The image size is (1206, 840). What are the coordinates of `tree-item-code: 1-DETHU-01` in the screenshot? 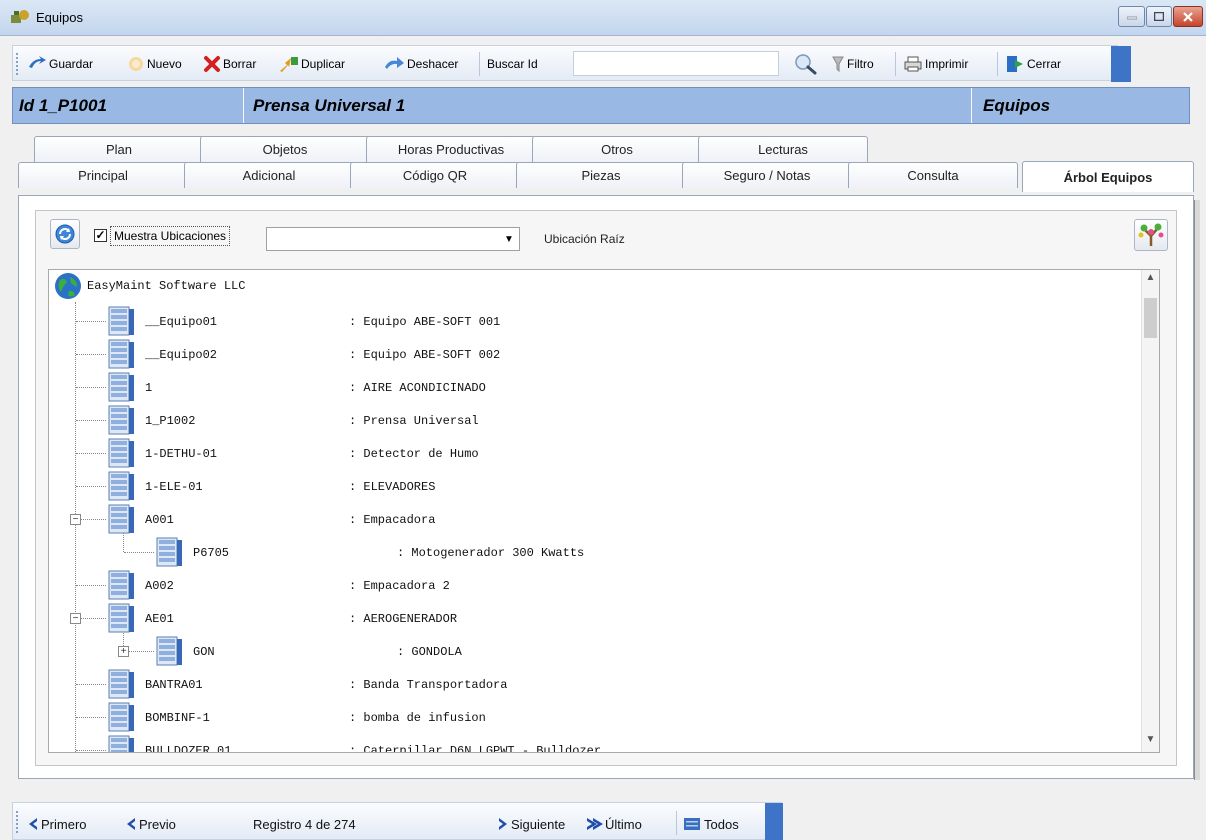 It's located at (181, 454).